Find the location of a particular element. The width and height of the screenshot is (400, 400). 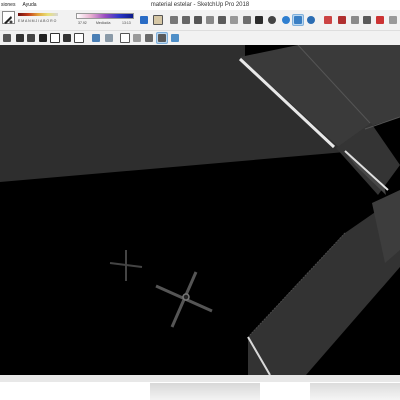

cube-shaded-icon is located at coordinates (136, 37).